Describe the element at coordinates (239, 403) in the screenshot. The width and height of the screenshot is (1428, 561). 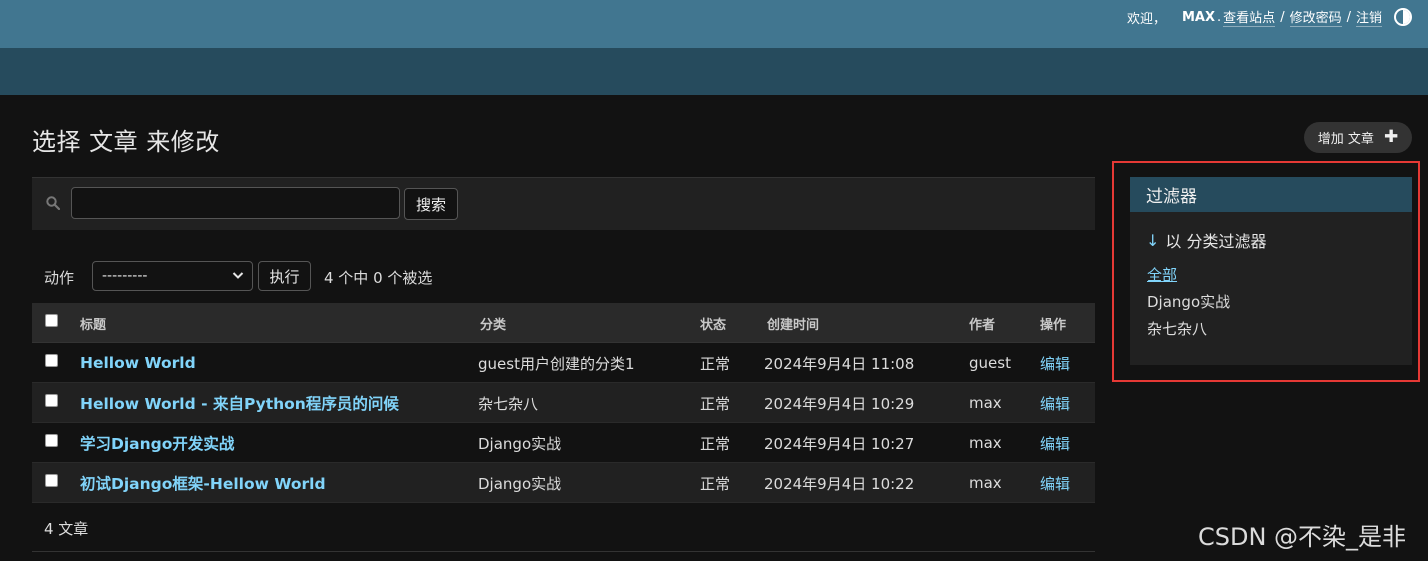
I see `article-title-link: Hellow World - 来自Python程序员的问候` at that location.